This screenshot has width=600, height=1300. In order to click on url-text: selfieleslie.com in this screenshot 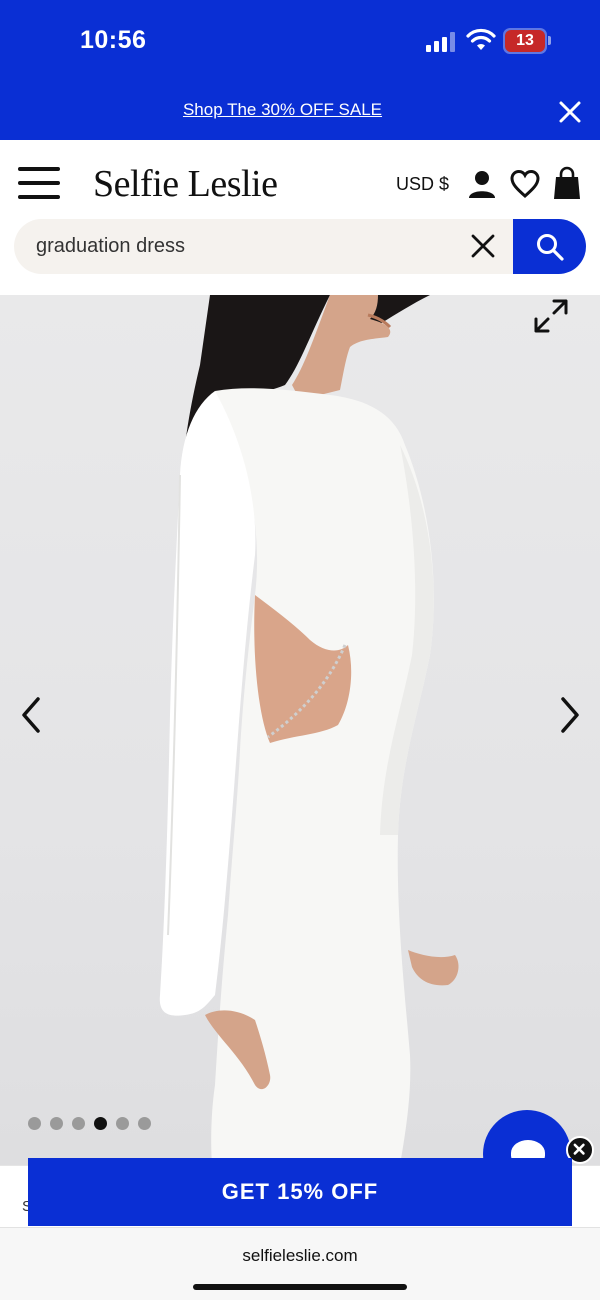, I will do `click(300, 1256)`.